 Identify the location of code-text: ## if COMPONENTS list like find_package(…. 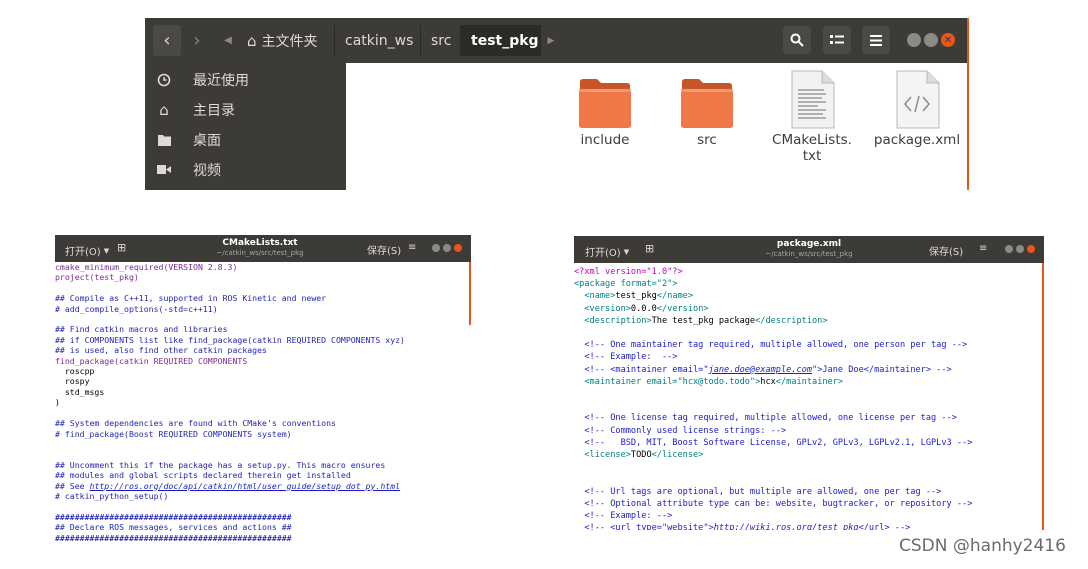
(230, 339).